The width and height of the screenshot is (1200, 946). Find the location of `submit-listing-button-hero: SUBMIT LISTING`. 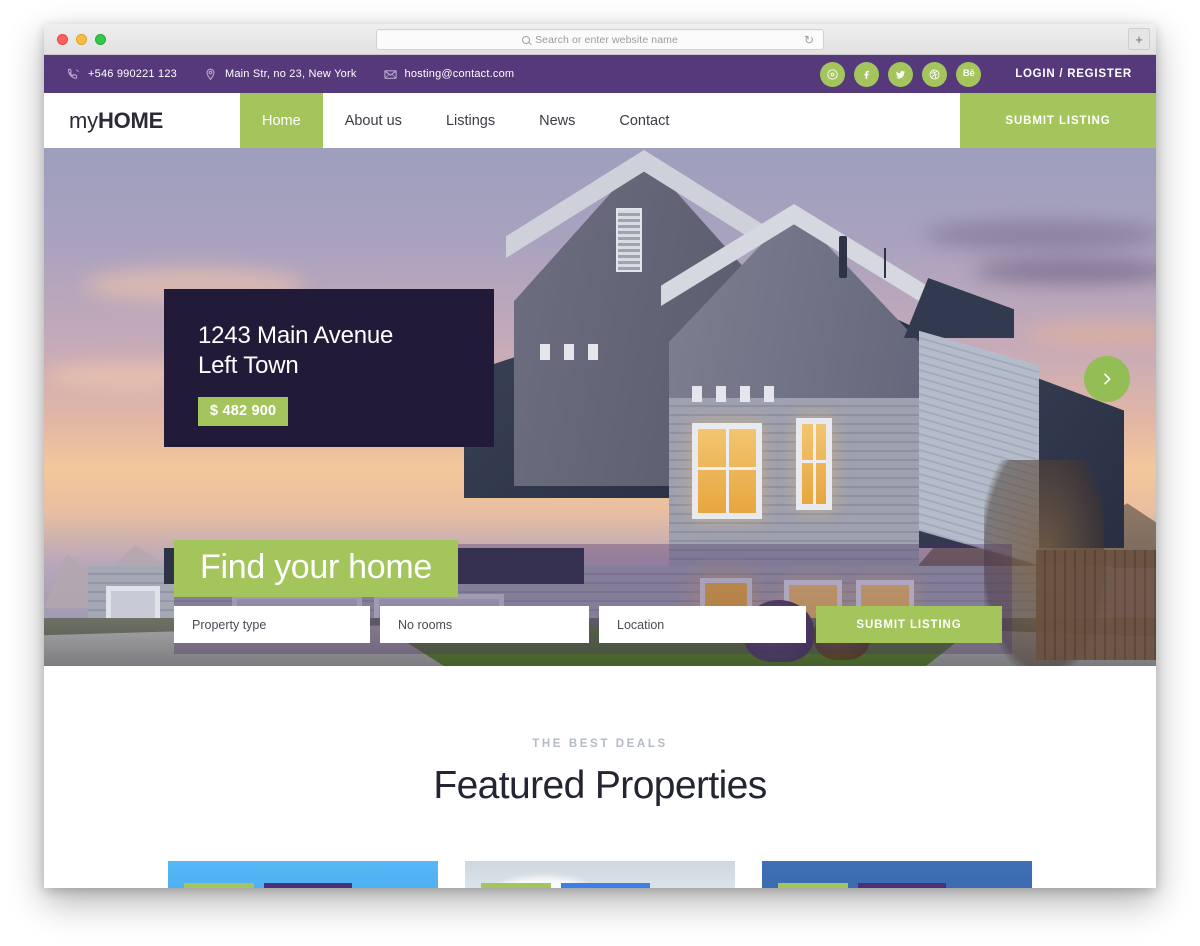

submit-listing-button-hero: SUBMIT LISTING is located at coordinates (909, 624).